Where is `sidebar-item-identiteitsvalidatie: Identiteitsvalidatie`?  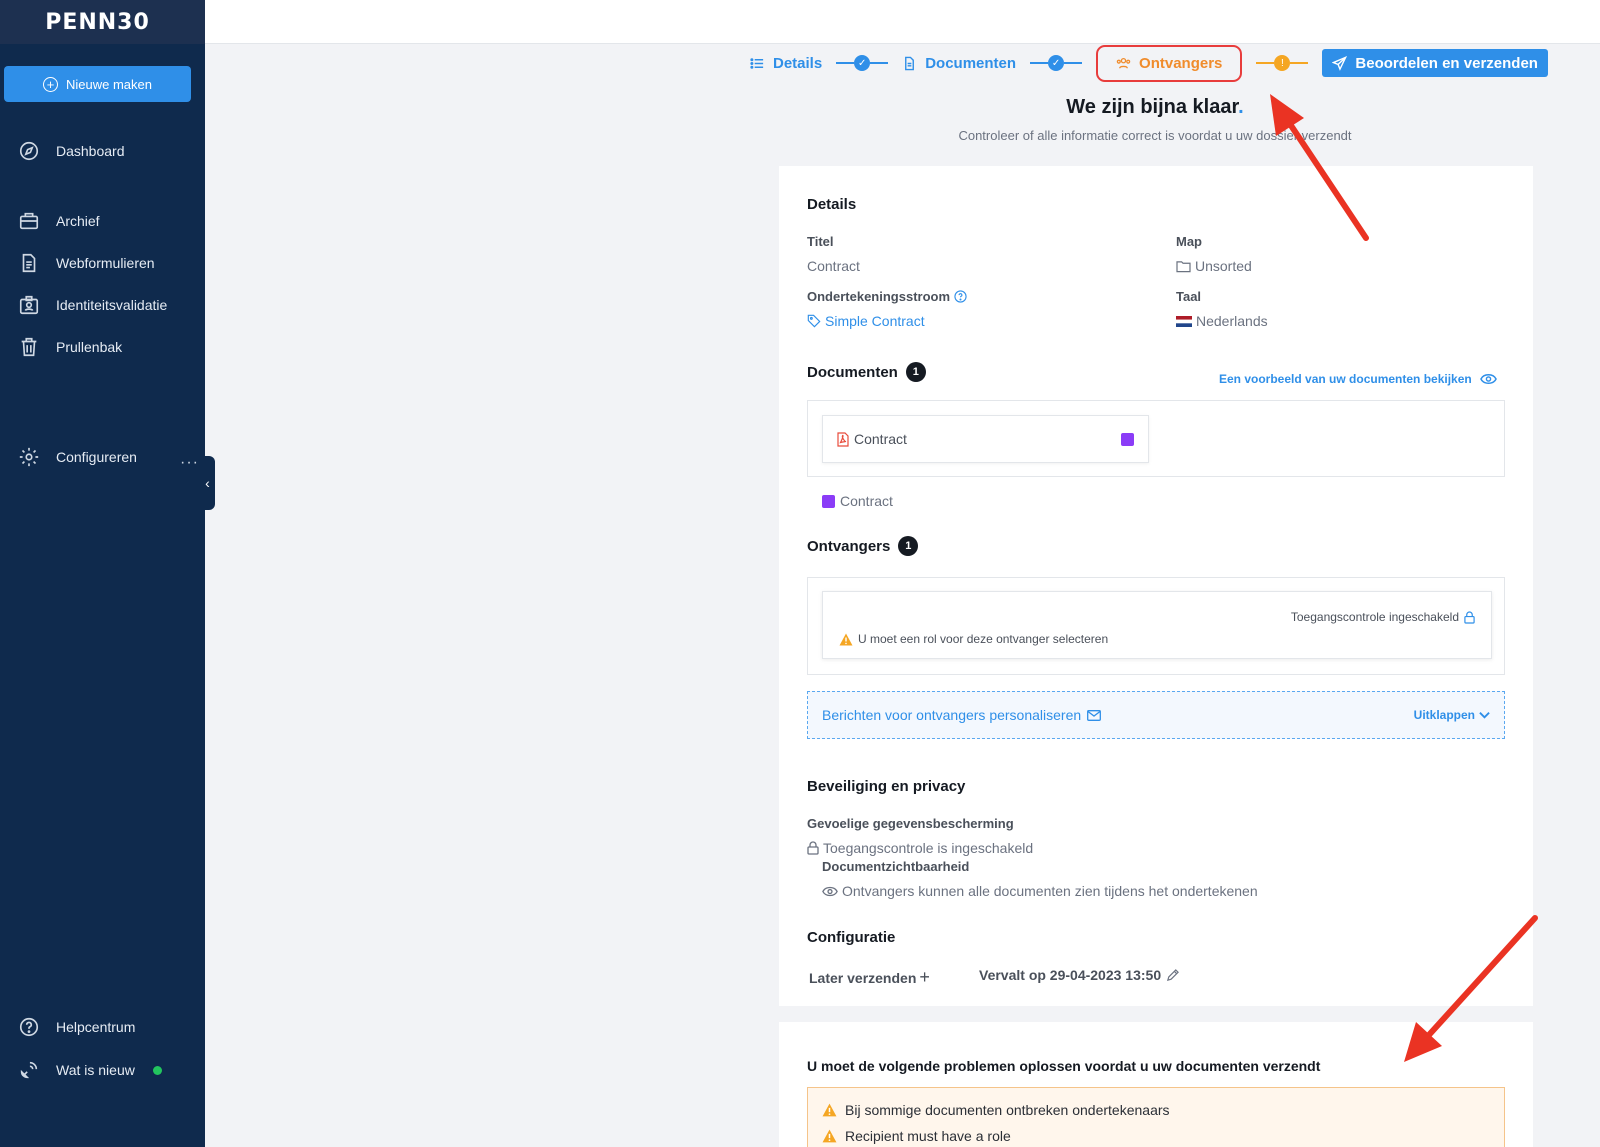
sidebar-item-identiteitsvalidatie: Identiteitsvalidatie is located at coordinates (92, 305).